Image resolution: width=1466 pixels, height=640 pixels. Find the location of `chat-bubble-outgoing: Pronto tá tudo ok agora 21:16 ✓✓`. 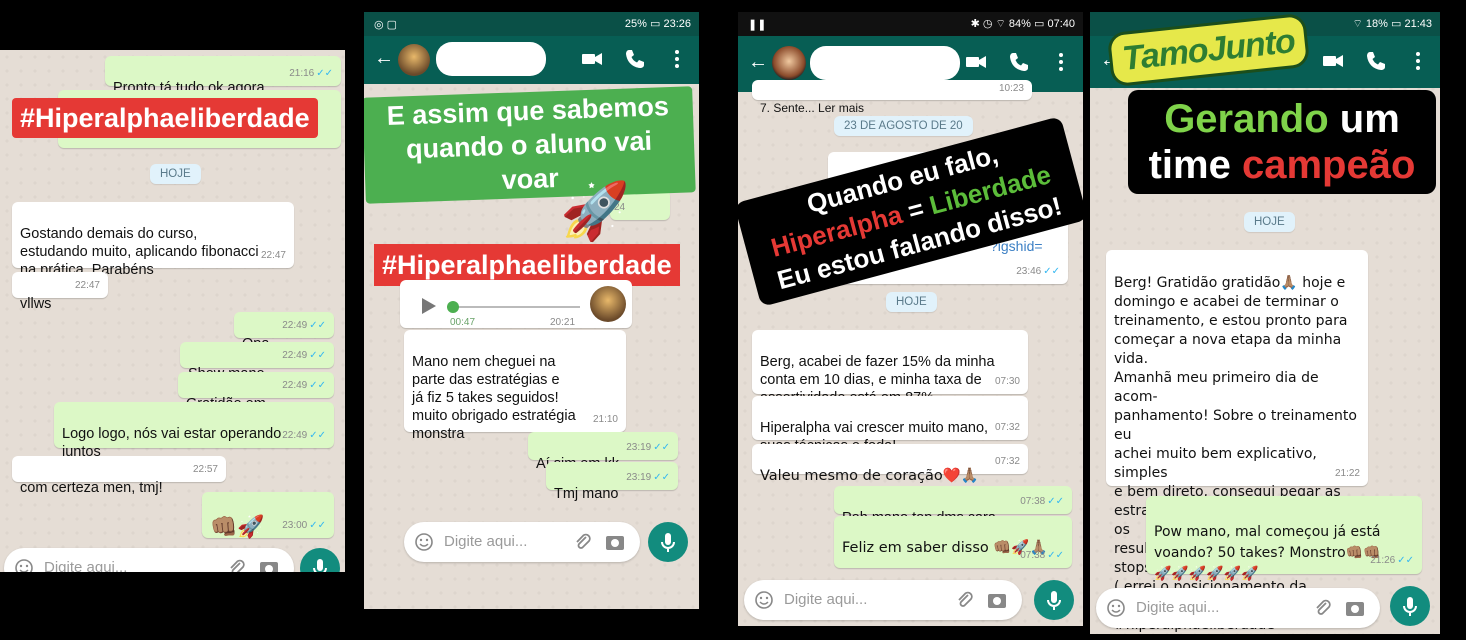

chat-bubble-outgoing: Pronto tá tudo ok agora 21:16 ✓✓ is located at coordinates (223, 76).